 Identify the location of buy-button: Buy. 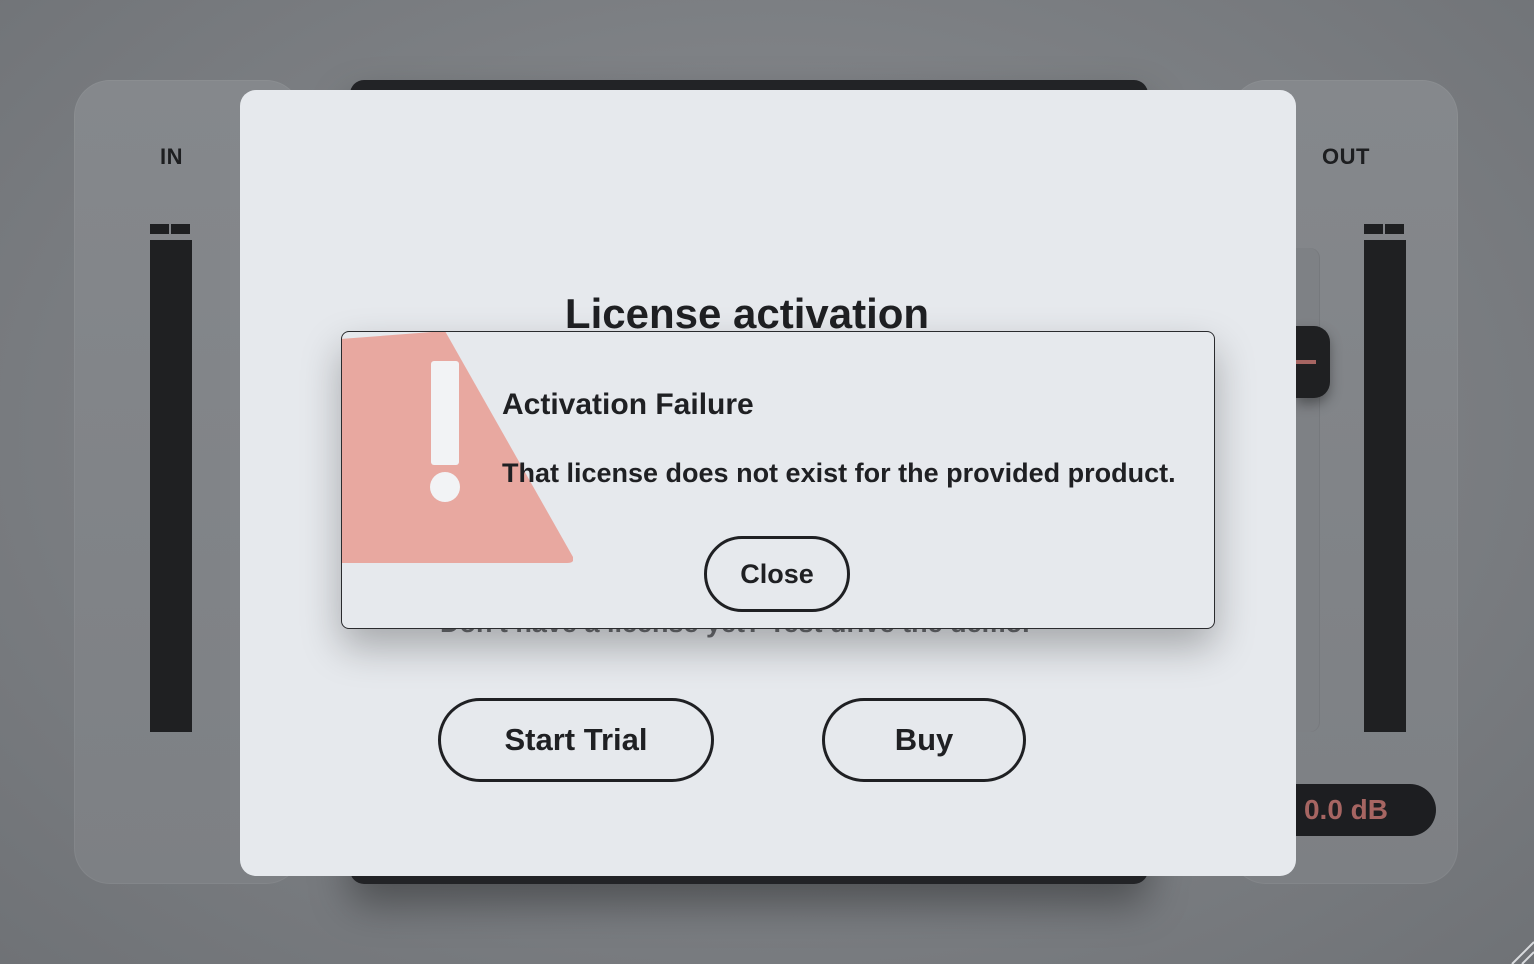
(924, 740).